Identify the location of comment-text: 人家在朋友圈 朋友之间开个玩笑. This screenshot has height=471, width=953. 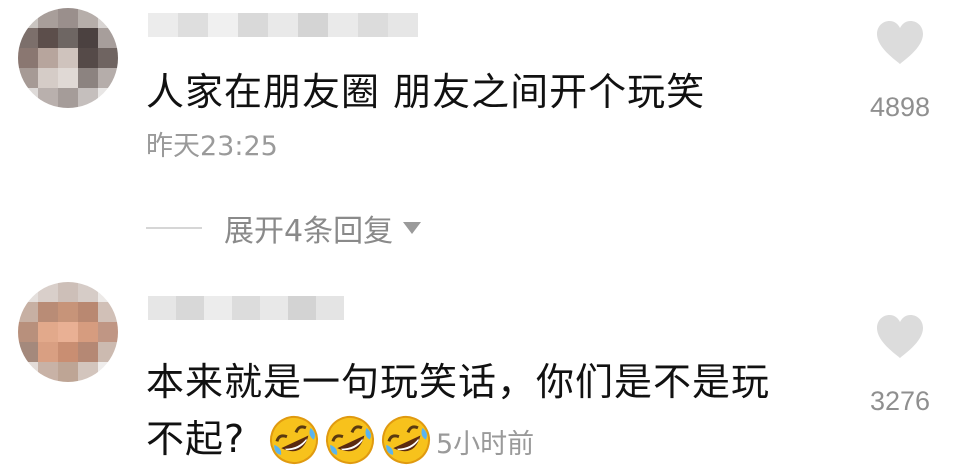
(426, 92).